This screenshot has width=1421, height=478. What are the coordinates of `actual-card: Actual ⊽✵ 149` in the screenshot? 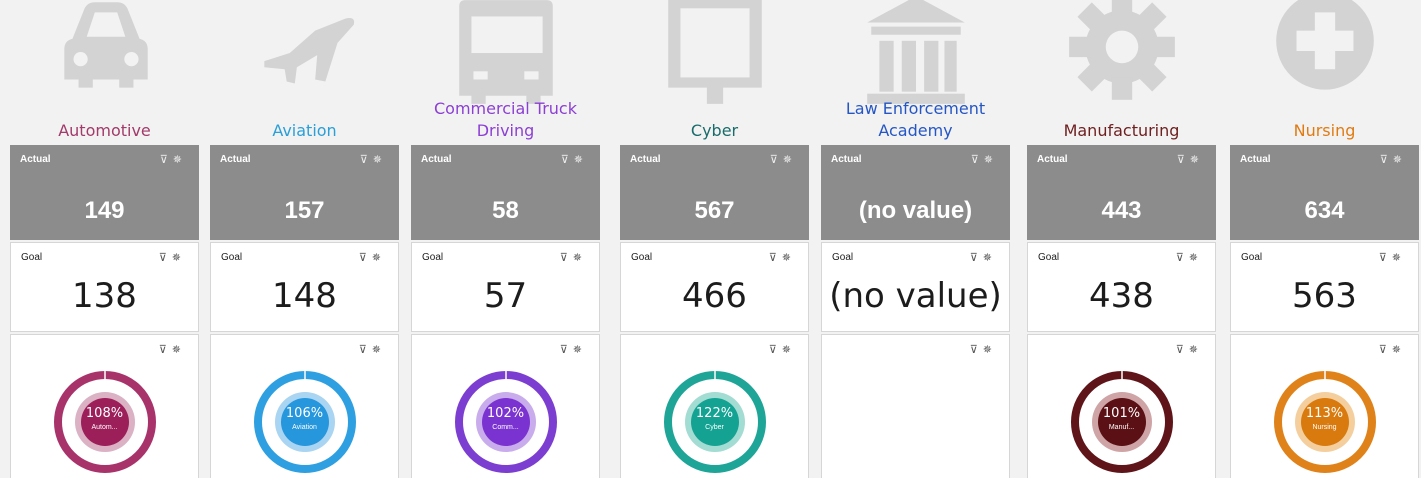 It's located at (104, 192).